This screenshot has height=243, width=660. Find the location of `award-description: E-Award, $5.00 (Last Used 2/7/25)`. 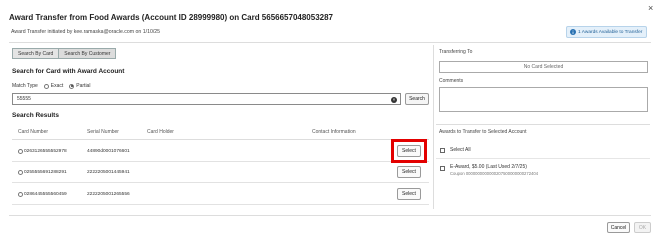

award-description: E-Award, $5.00 (Last Used 2/7/25) is located at coordinates (488, 167).